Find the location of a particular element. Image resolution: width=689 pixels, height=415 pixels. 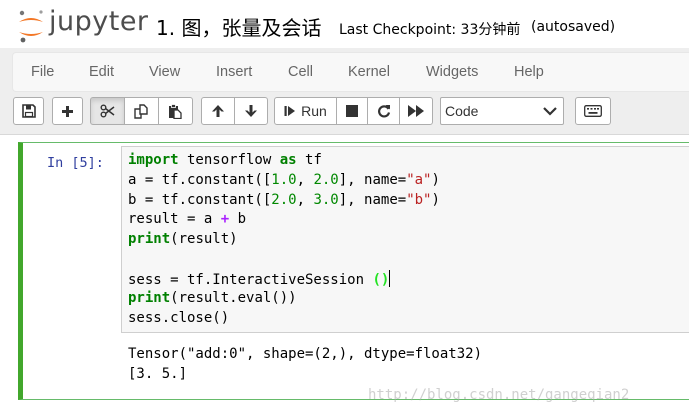

restart-run-all-button is located at coordinates (416, 111).